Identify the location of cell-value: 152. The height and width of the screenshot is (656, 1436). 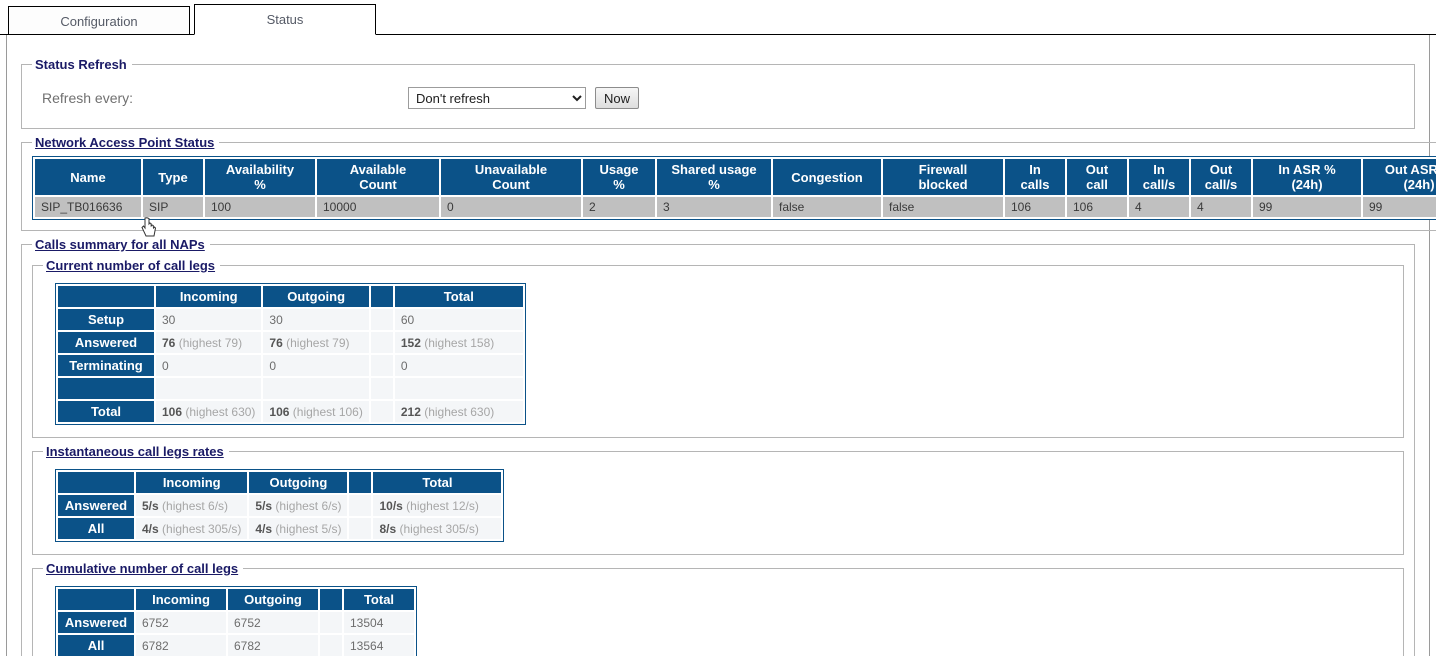
(410, 342).